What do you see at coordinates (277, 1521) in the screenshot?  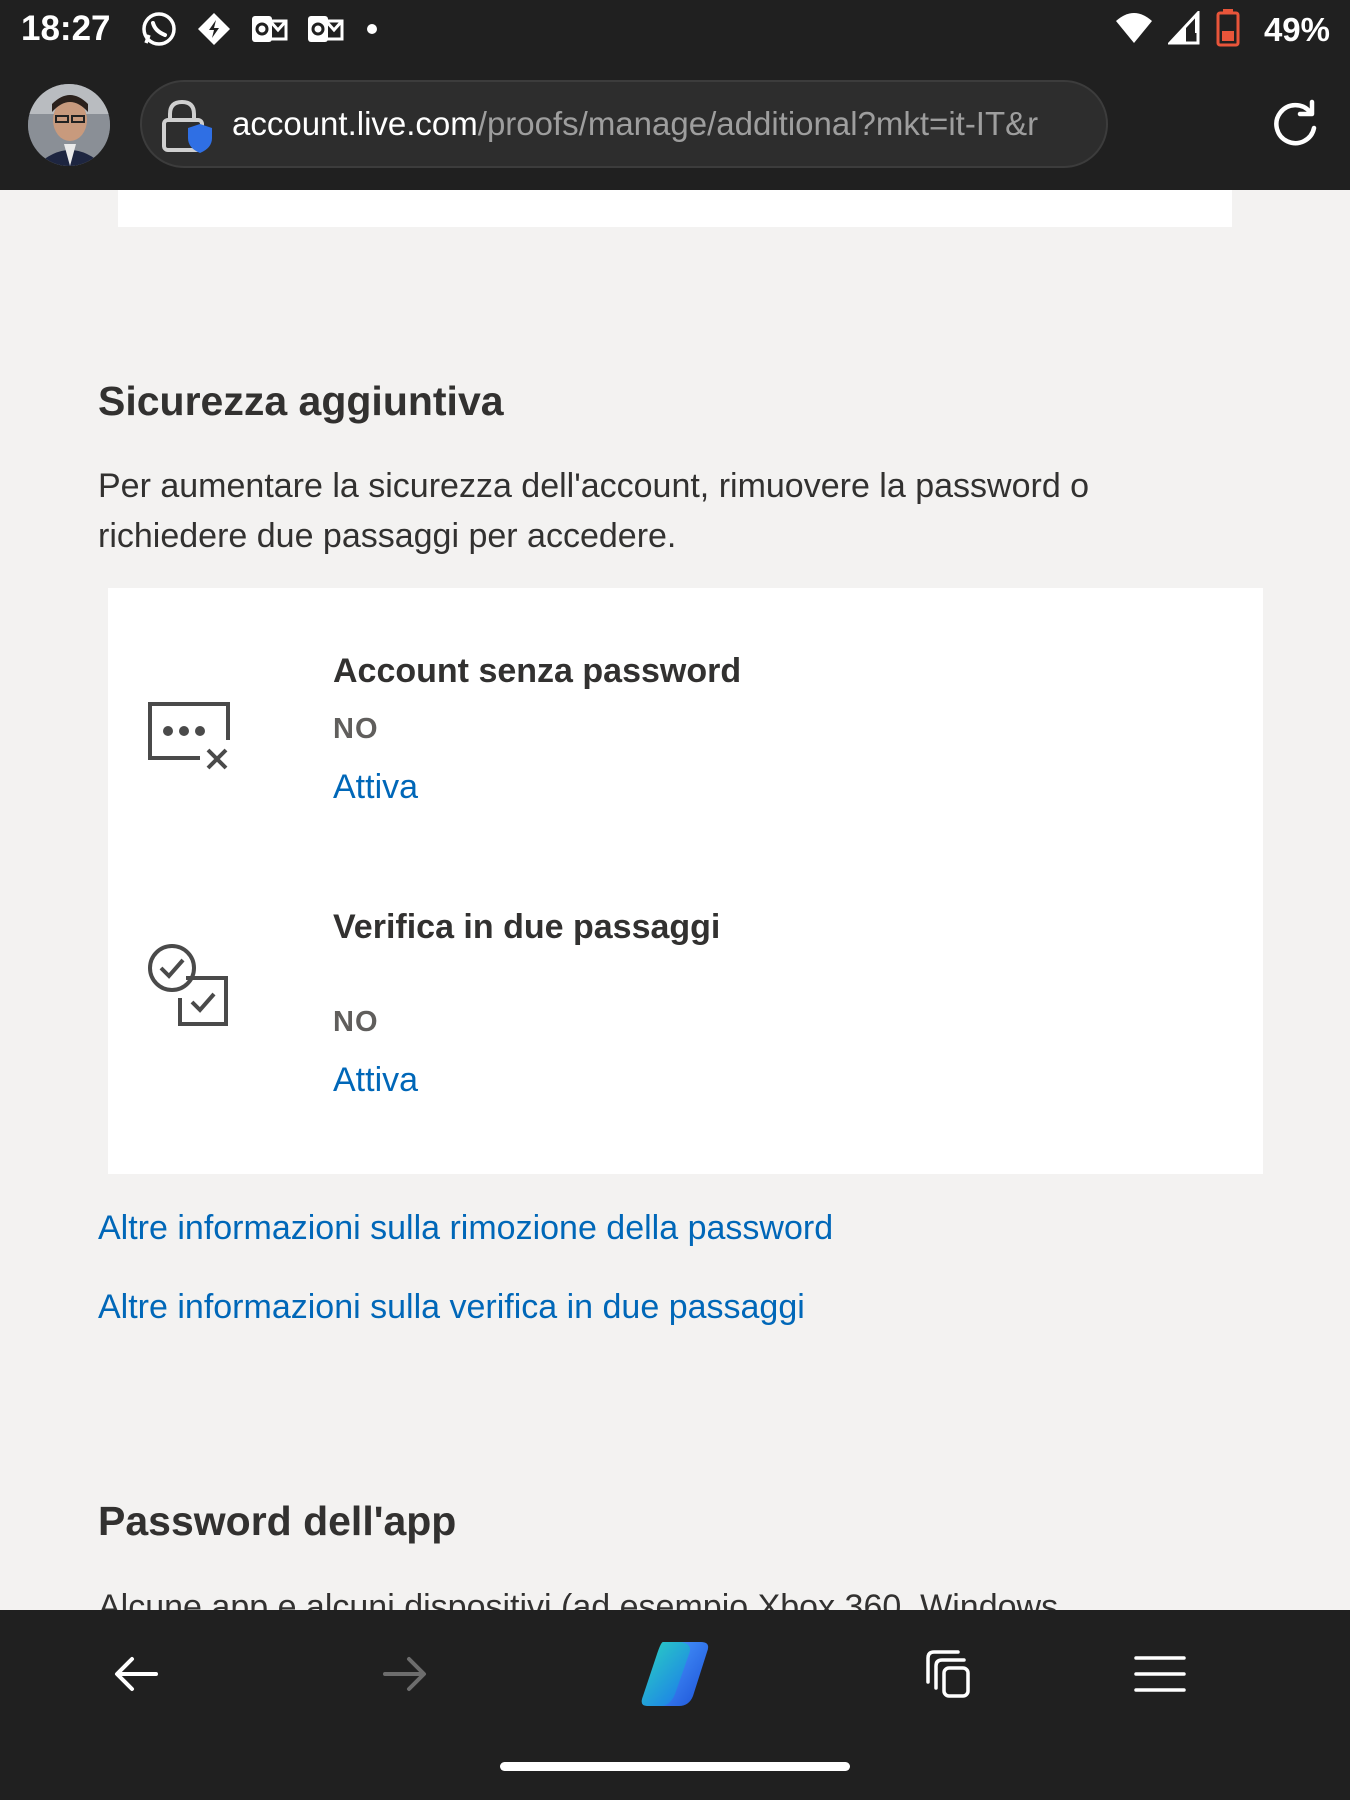 I see `app-passwords-section-title: Password dell'app` at bounding box center [277, 1521].